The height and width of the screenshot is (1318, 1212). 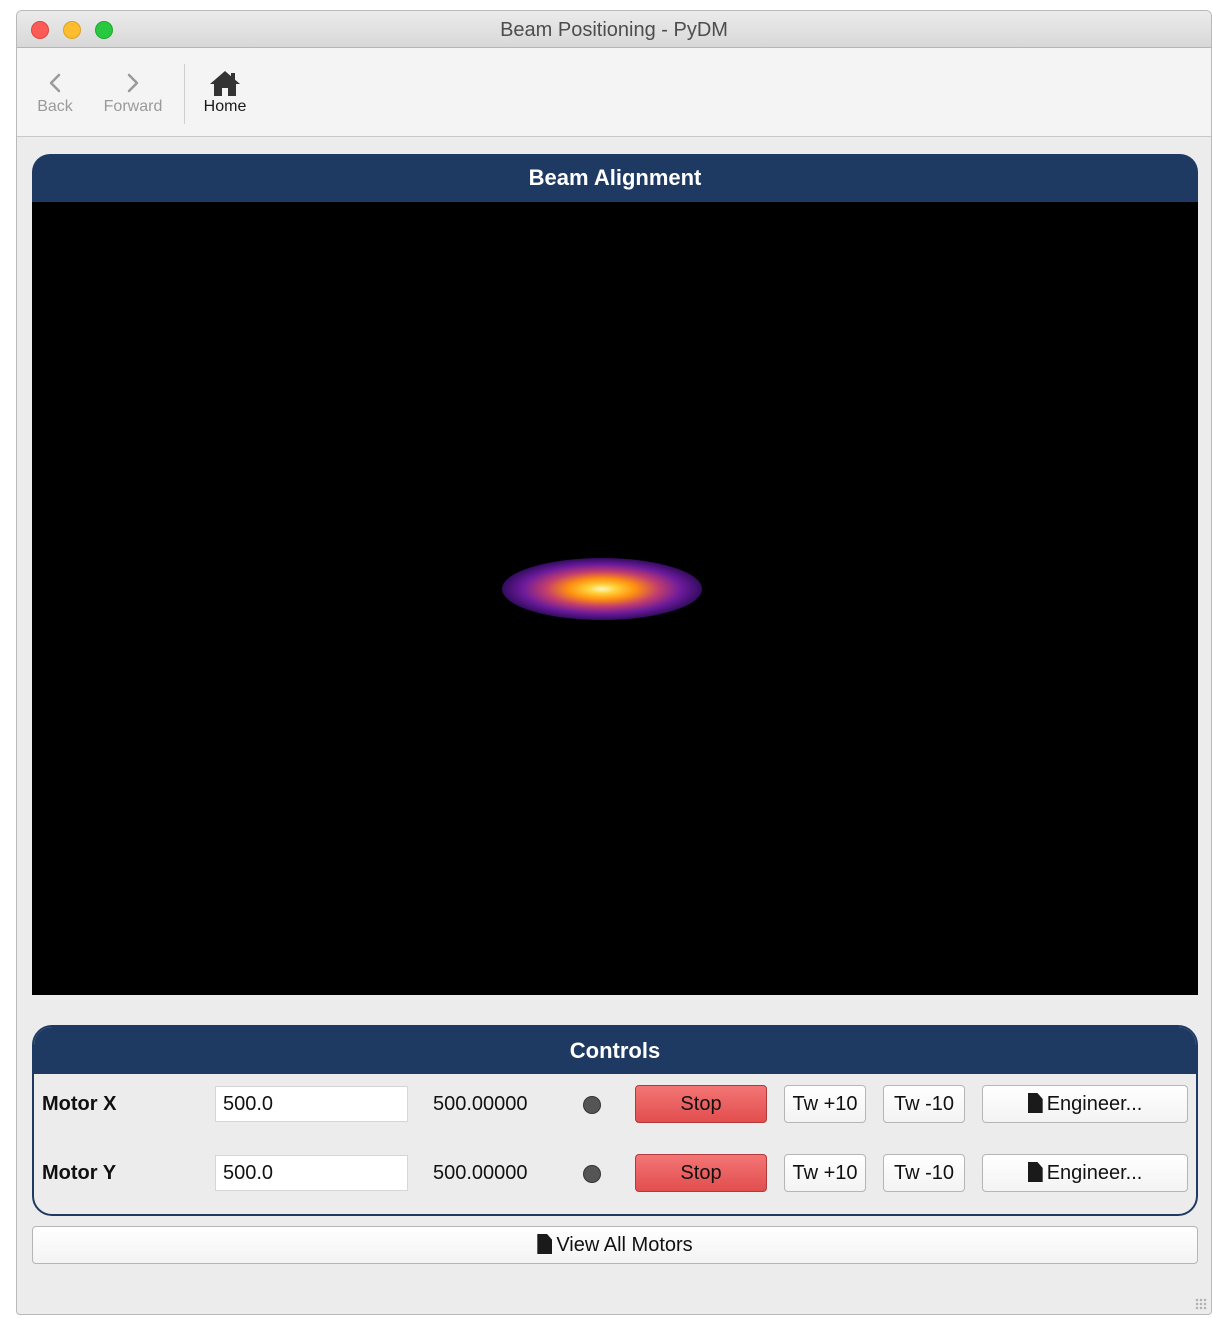 What do you see at coordinates (624, 1245) in the screenshot?
I see `view-all-motors-label: View All Motors` at bounding box center [624, 1245].